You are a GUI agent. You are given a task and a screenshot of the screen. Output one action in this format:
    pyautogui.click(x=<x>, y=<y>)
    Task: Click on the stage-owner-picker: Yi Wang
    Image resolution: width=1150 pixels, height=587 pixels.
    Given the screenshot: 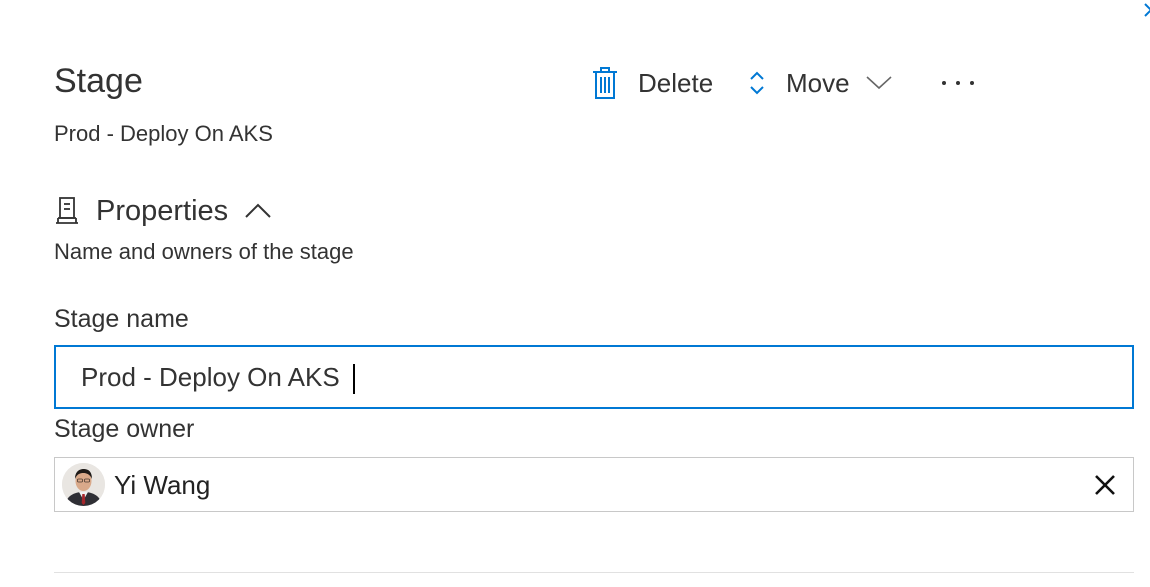 What is the action you would take?
    pyautogui.click(x=594, y=484)
    